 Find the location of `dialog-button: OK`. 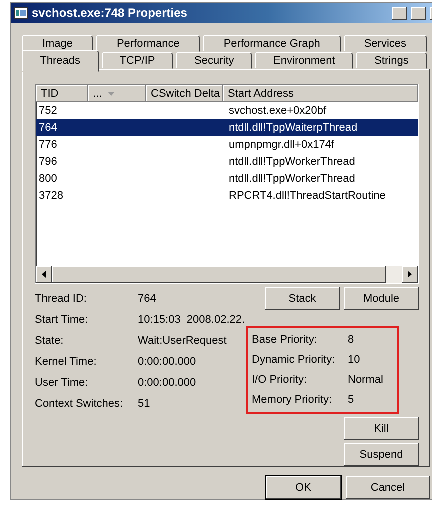

dialog-button: OK is located at coordinates (303, 487).